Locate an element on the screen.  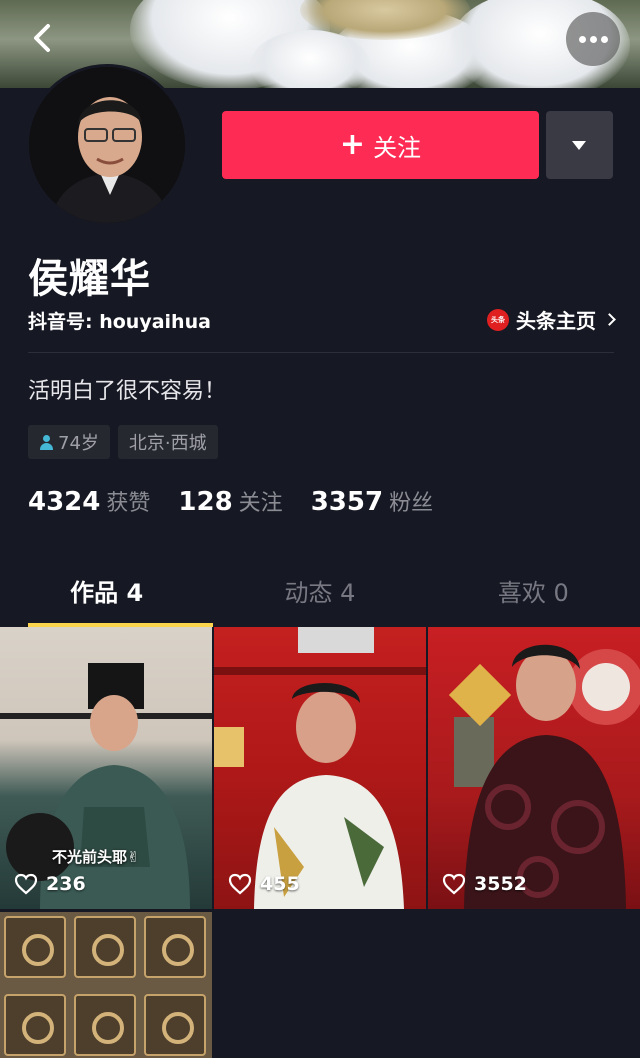
avatar is located at coordinates (107, 145).